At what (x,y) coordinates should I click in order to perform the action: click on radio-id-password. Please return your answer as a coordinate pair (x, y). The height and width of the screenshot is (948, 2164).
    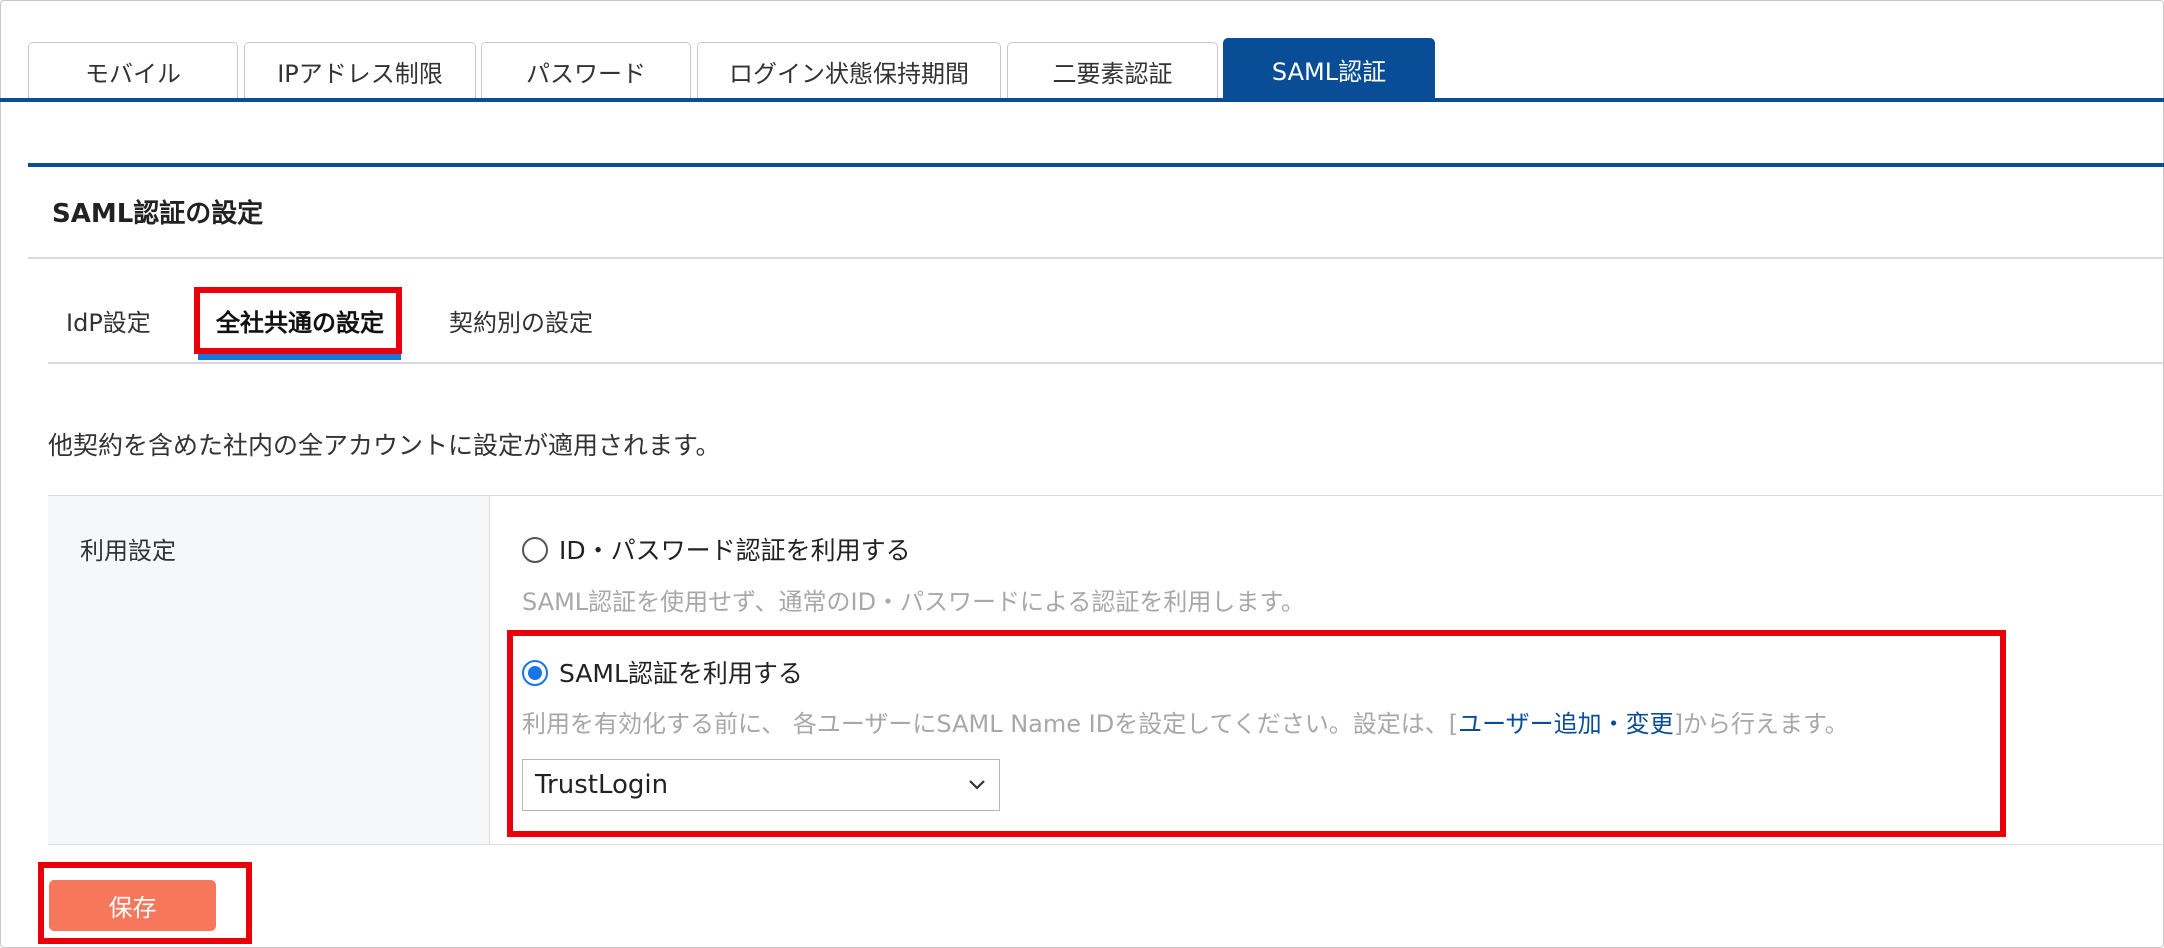
    Looking at the image, I should click on (535, 550).